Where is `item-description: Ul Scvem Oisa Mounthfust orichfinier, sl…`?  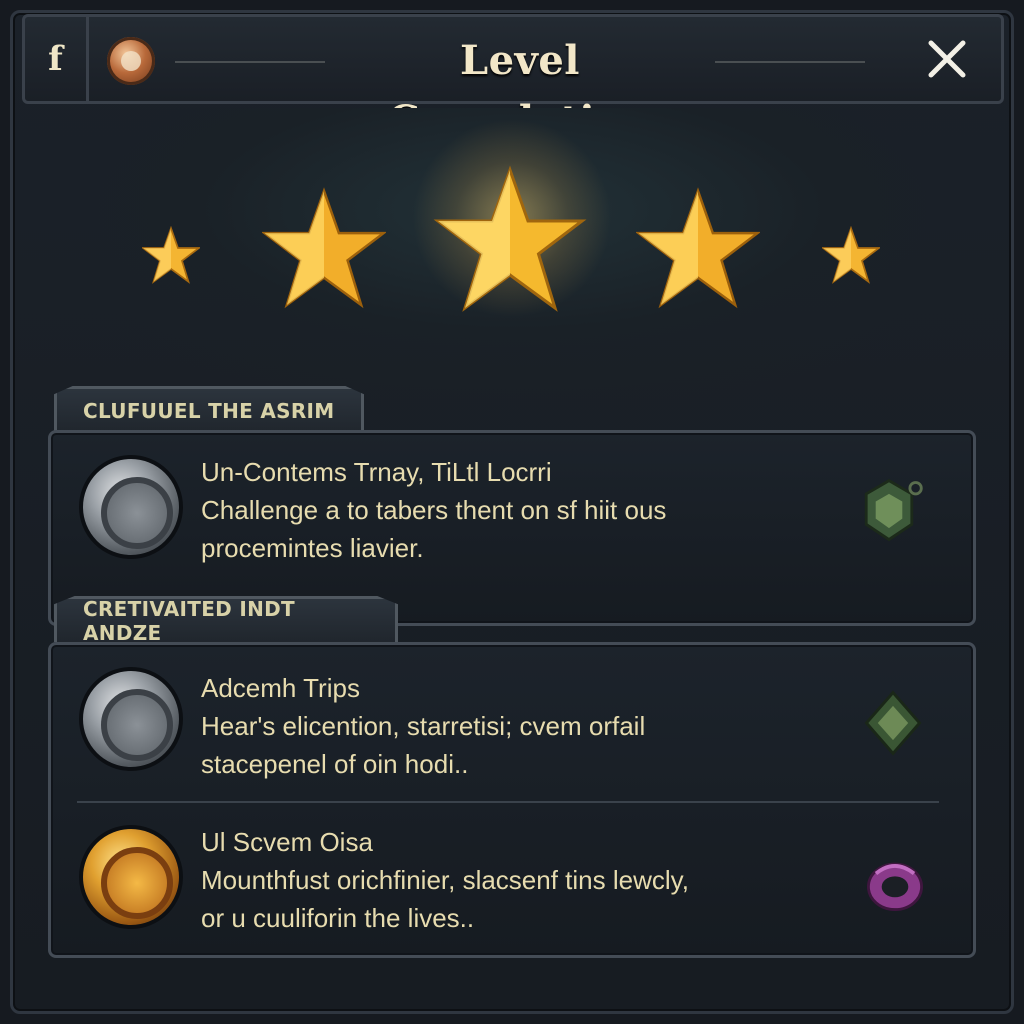 item-description: Ul Scvem Oisa Mounthfust orichfinier, sl… is located at coordinates (511, 880).